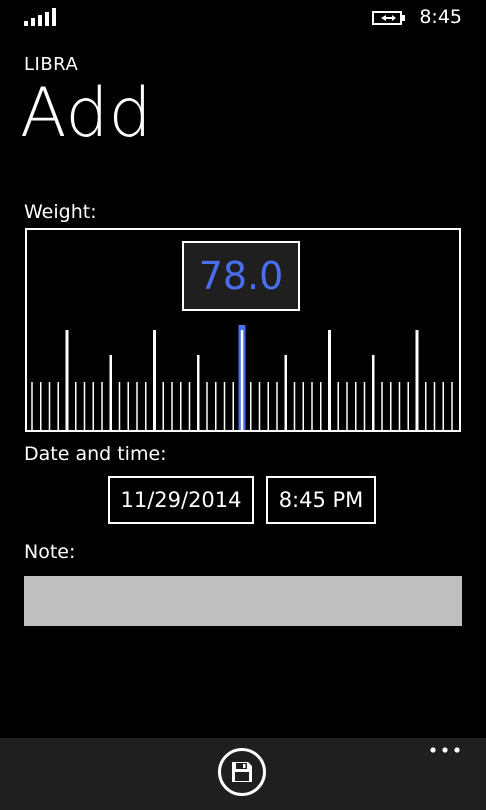 The width and height of the screenshot is (486, 810). I want to click on status-clock: 8:45, so click(440, 17).